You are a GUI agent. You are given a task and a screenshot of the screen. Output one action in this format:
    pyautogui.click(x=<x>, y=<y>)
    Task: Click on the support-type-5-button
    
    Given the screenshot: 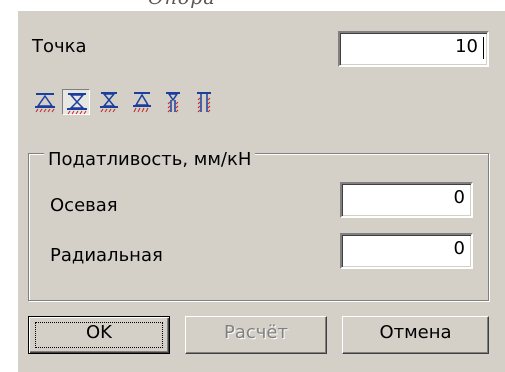 What is the action you would take?
    pyautogui.click(x=173, y=102)
    